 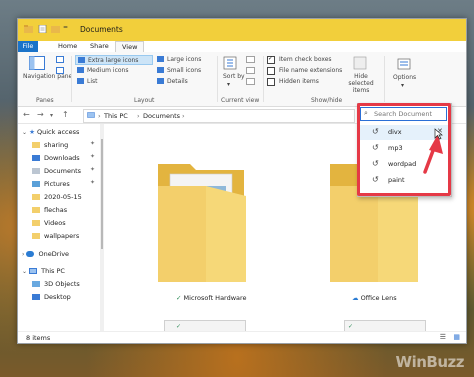 What do you see at coordinates (65, 114) in the screenshot?
I see `up-arrow-icon: ↑` at bounding box center [65, 114].